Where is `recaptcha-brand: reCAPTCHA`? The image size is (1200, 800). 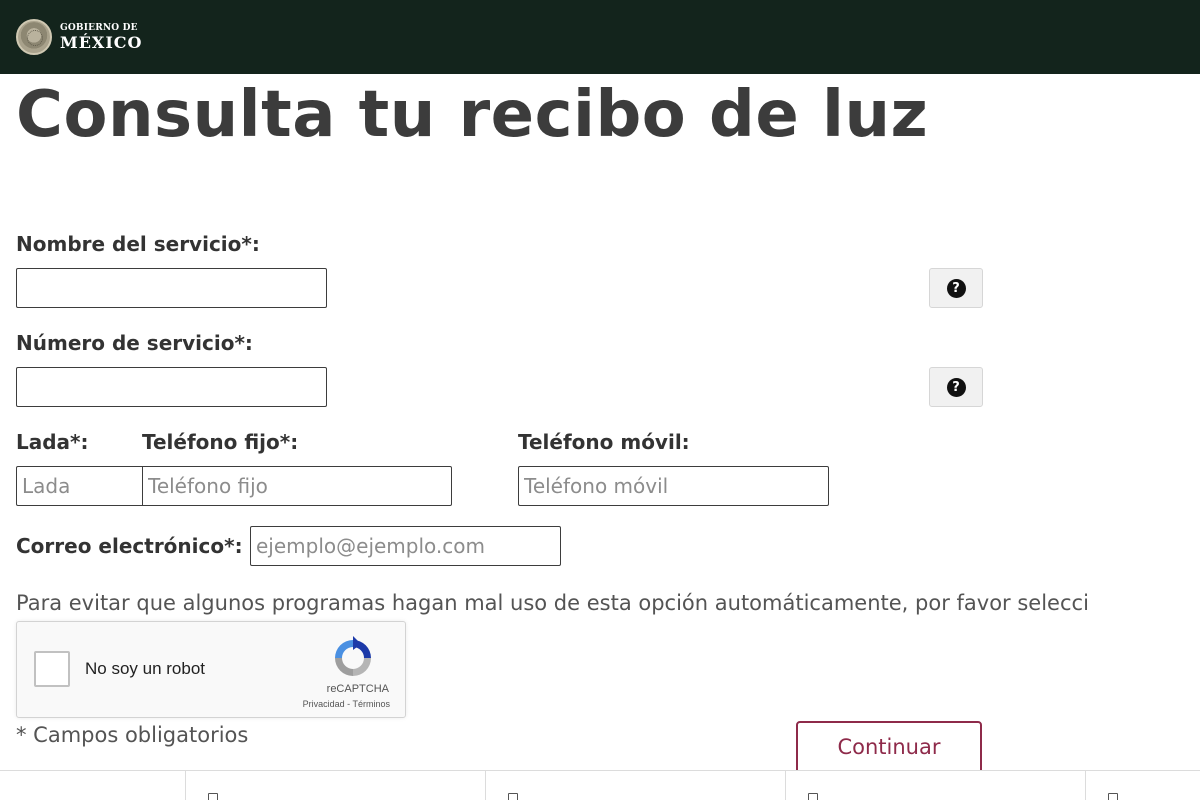 recaptcha-brand: reCAPTCHA is located at coordinates (357, 689).